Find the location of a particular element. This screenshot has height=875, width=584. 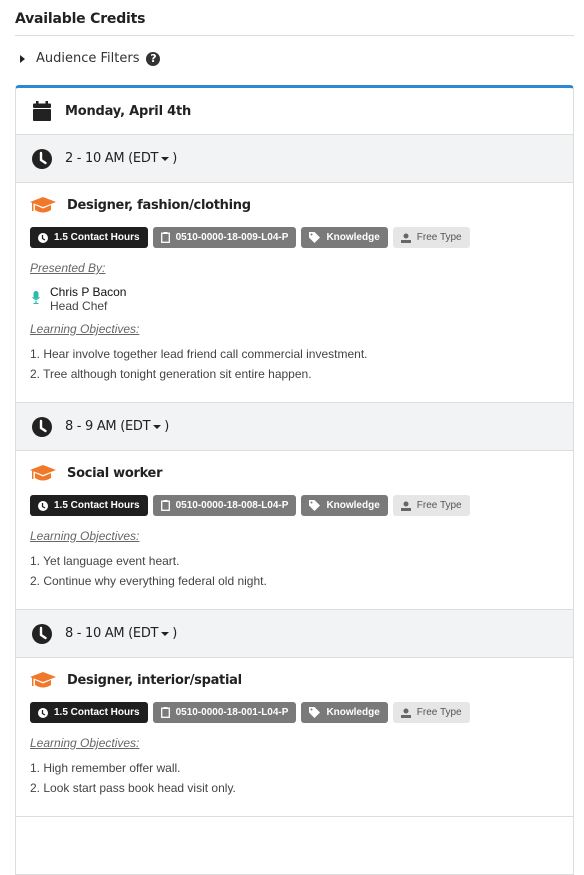

course-code-badge: 0510-0000-18-001-L04-P is located at coordinates (224, 712).